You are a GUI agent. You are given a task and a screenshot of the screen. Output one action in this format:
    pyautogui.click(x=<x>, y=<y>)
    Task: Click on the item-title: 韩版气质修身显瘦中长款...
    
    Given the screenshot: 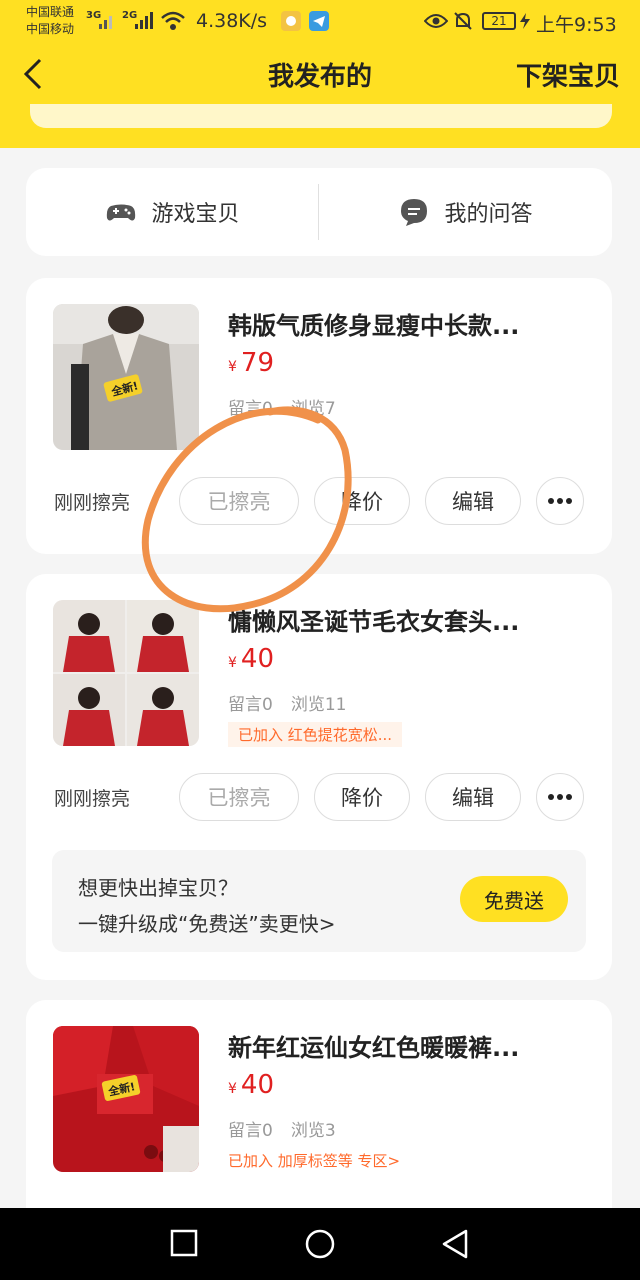 What is the action you would take?
    pyautogui.click(x=373, y=323)
    